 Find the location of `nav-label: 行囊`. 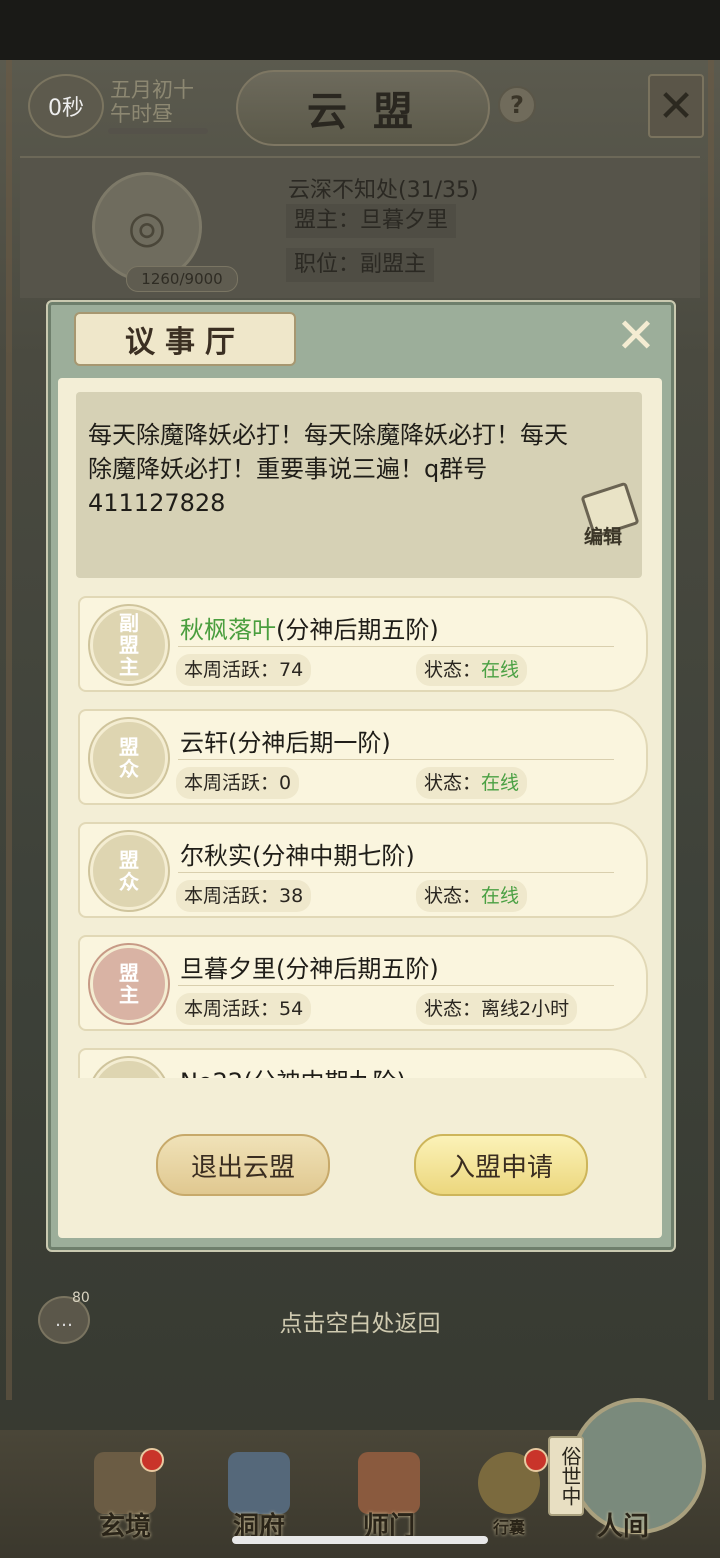

nav-label: 行囊 is located at coordinates (508, 1527).